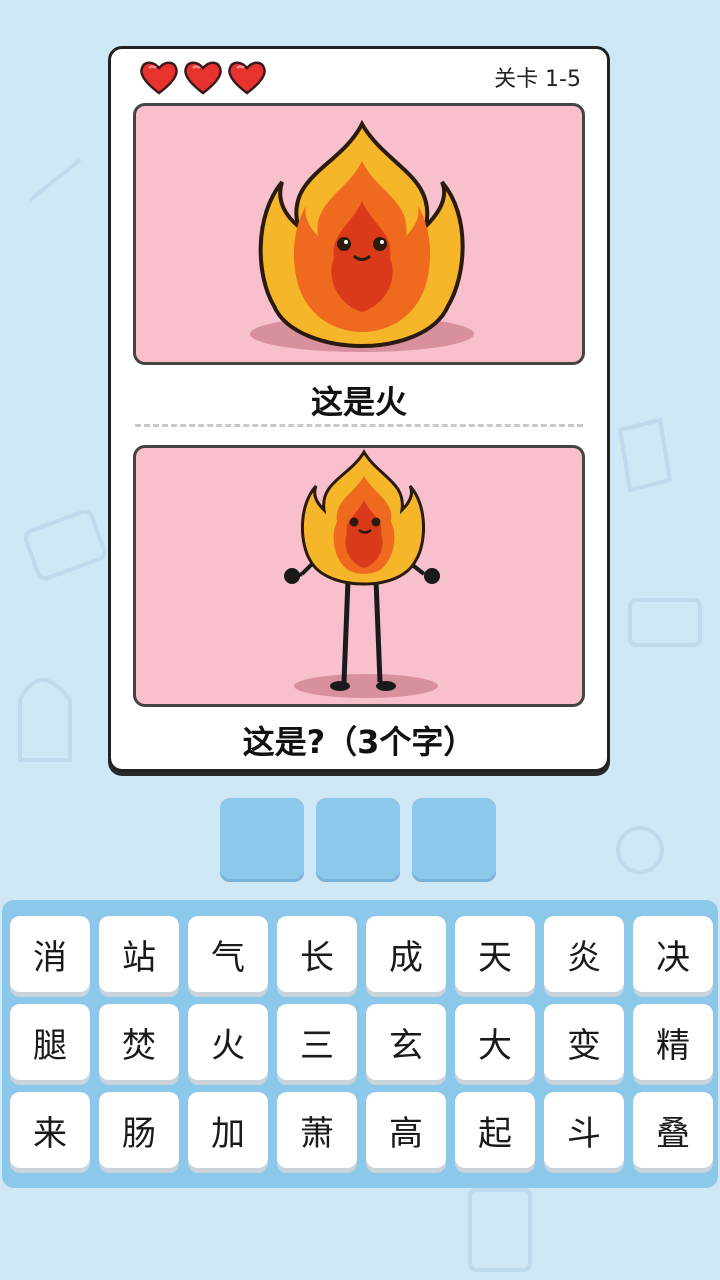  Describe the element at coordinates (228, 954) in the screenshot. I see `character-key: 气` at that location.